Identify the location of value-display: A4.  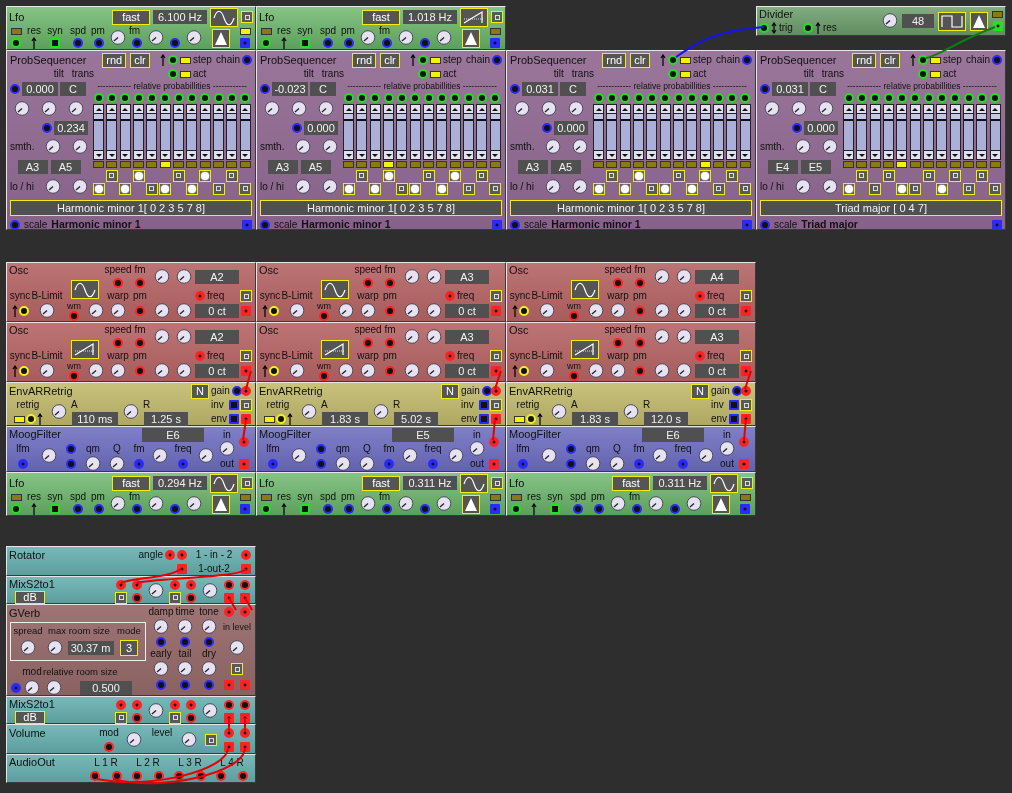
(717, 277).